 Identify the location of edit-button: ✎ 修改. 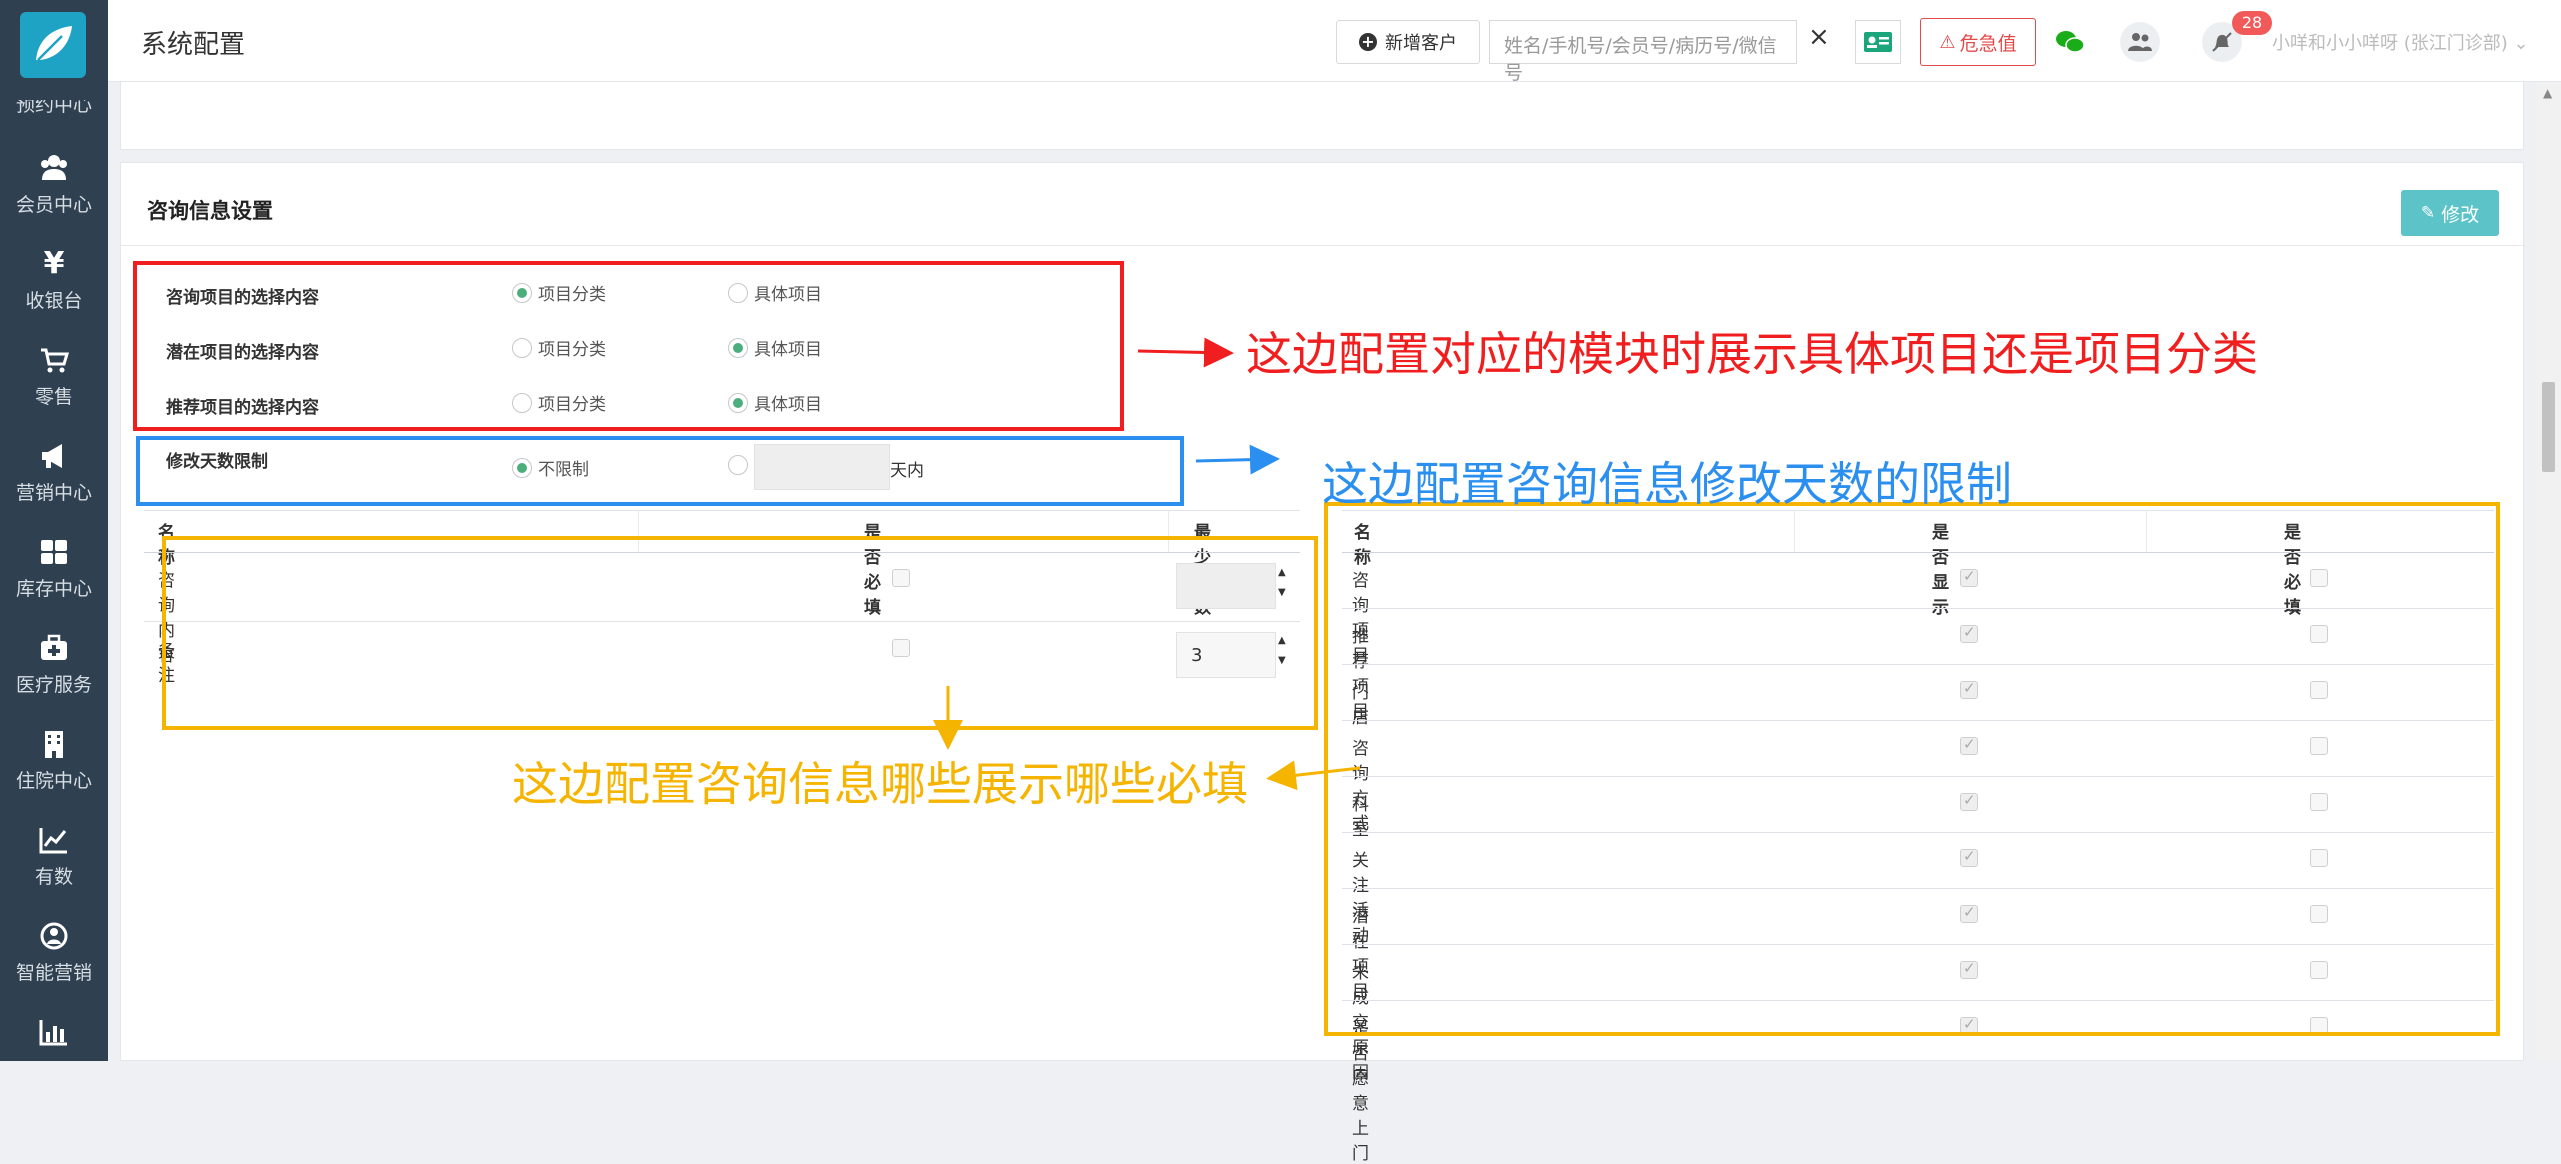
(2450, 213).